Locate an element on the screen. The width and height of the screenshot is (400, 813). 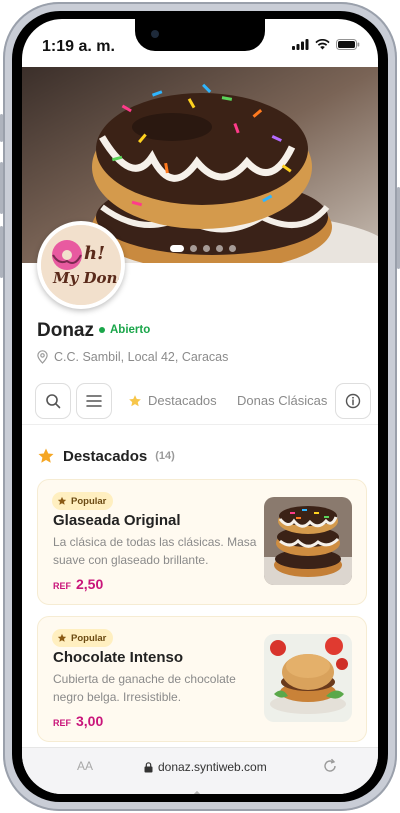
svg-text: h! is located at coordinates (94, 253).